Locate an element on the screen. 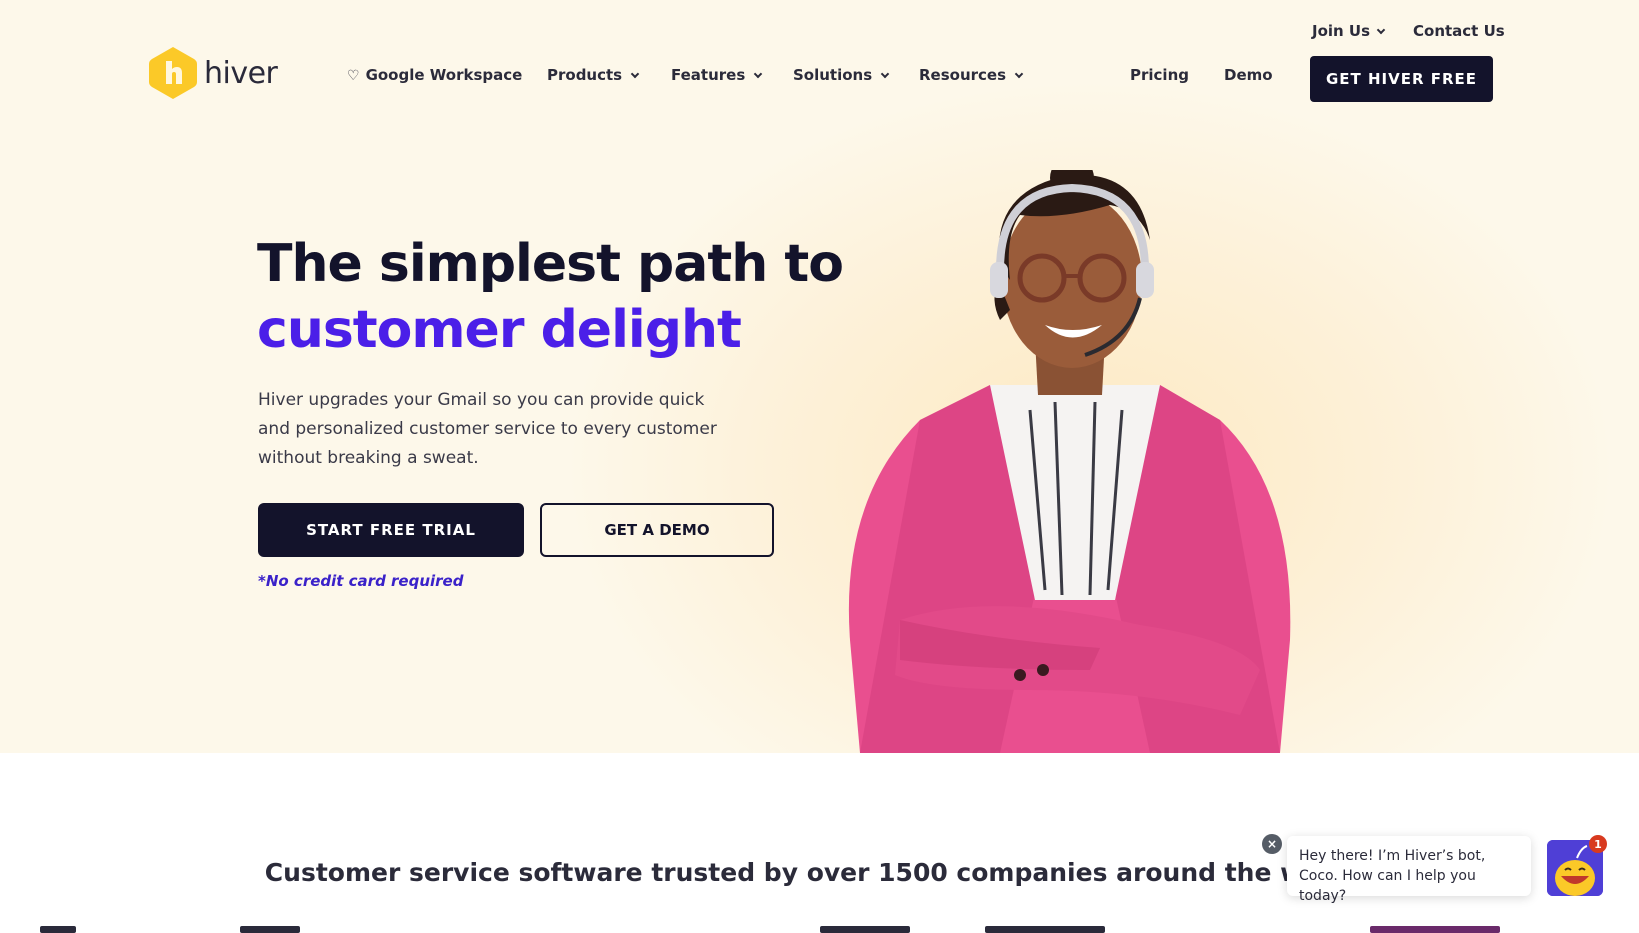 This screenshot has height=933, width=1639. contact-us-label: Contact Us is located at coordinates (1459, 31).